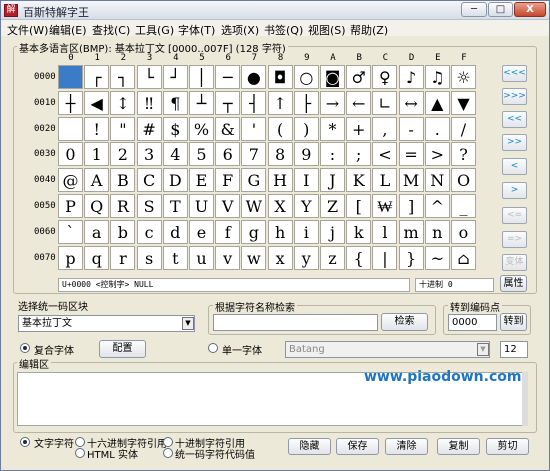 This screenshot has height=471, width=550. Describe the element at coordinates (514, 215) in the screenshot. I see `back-button: <=` at that location.